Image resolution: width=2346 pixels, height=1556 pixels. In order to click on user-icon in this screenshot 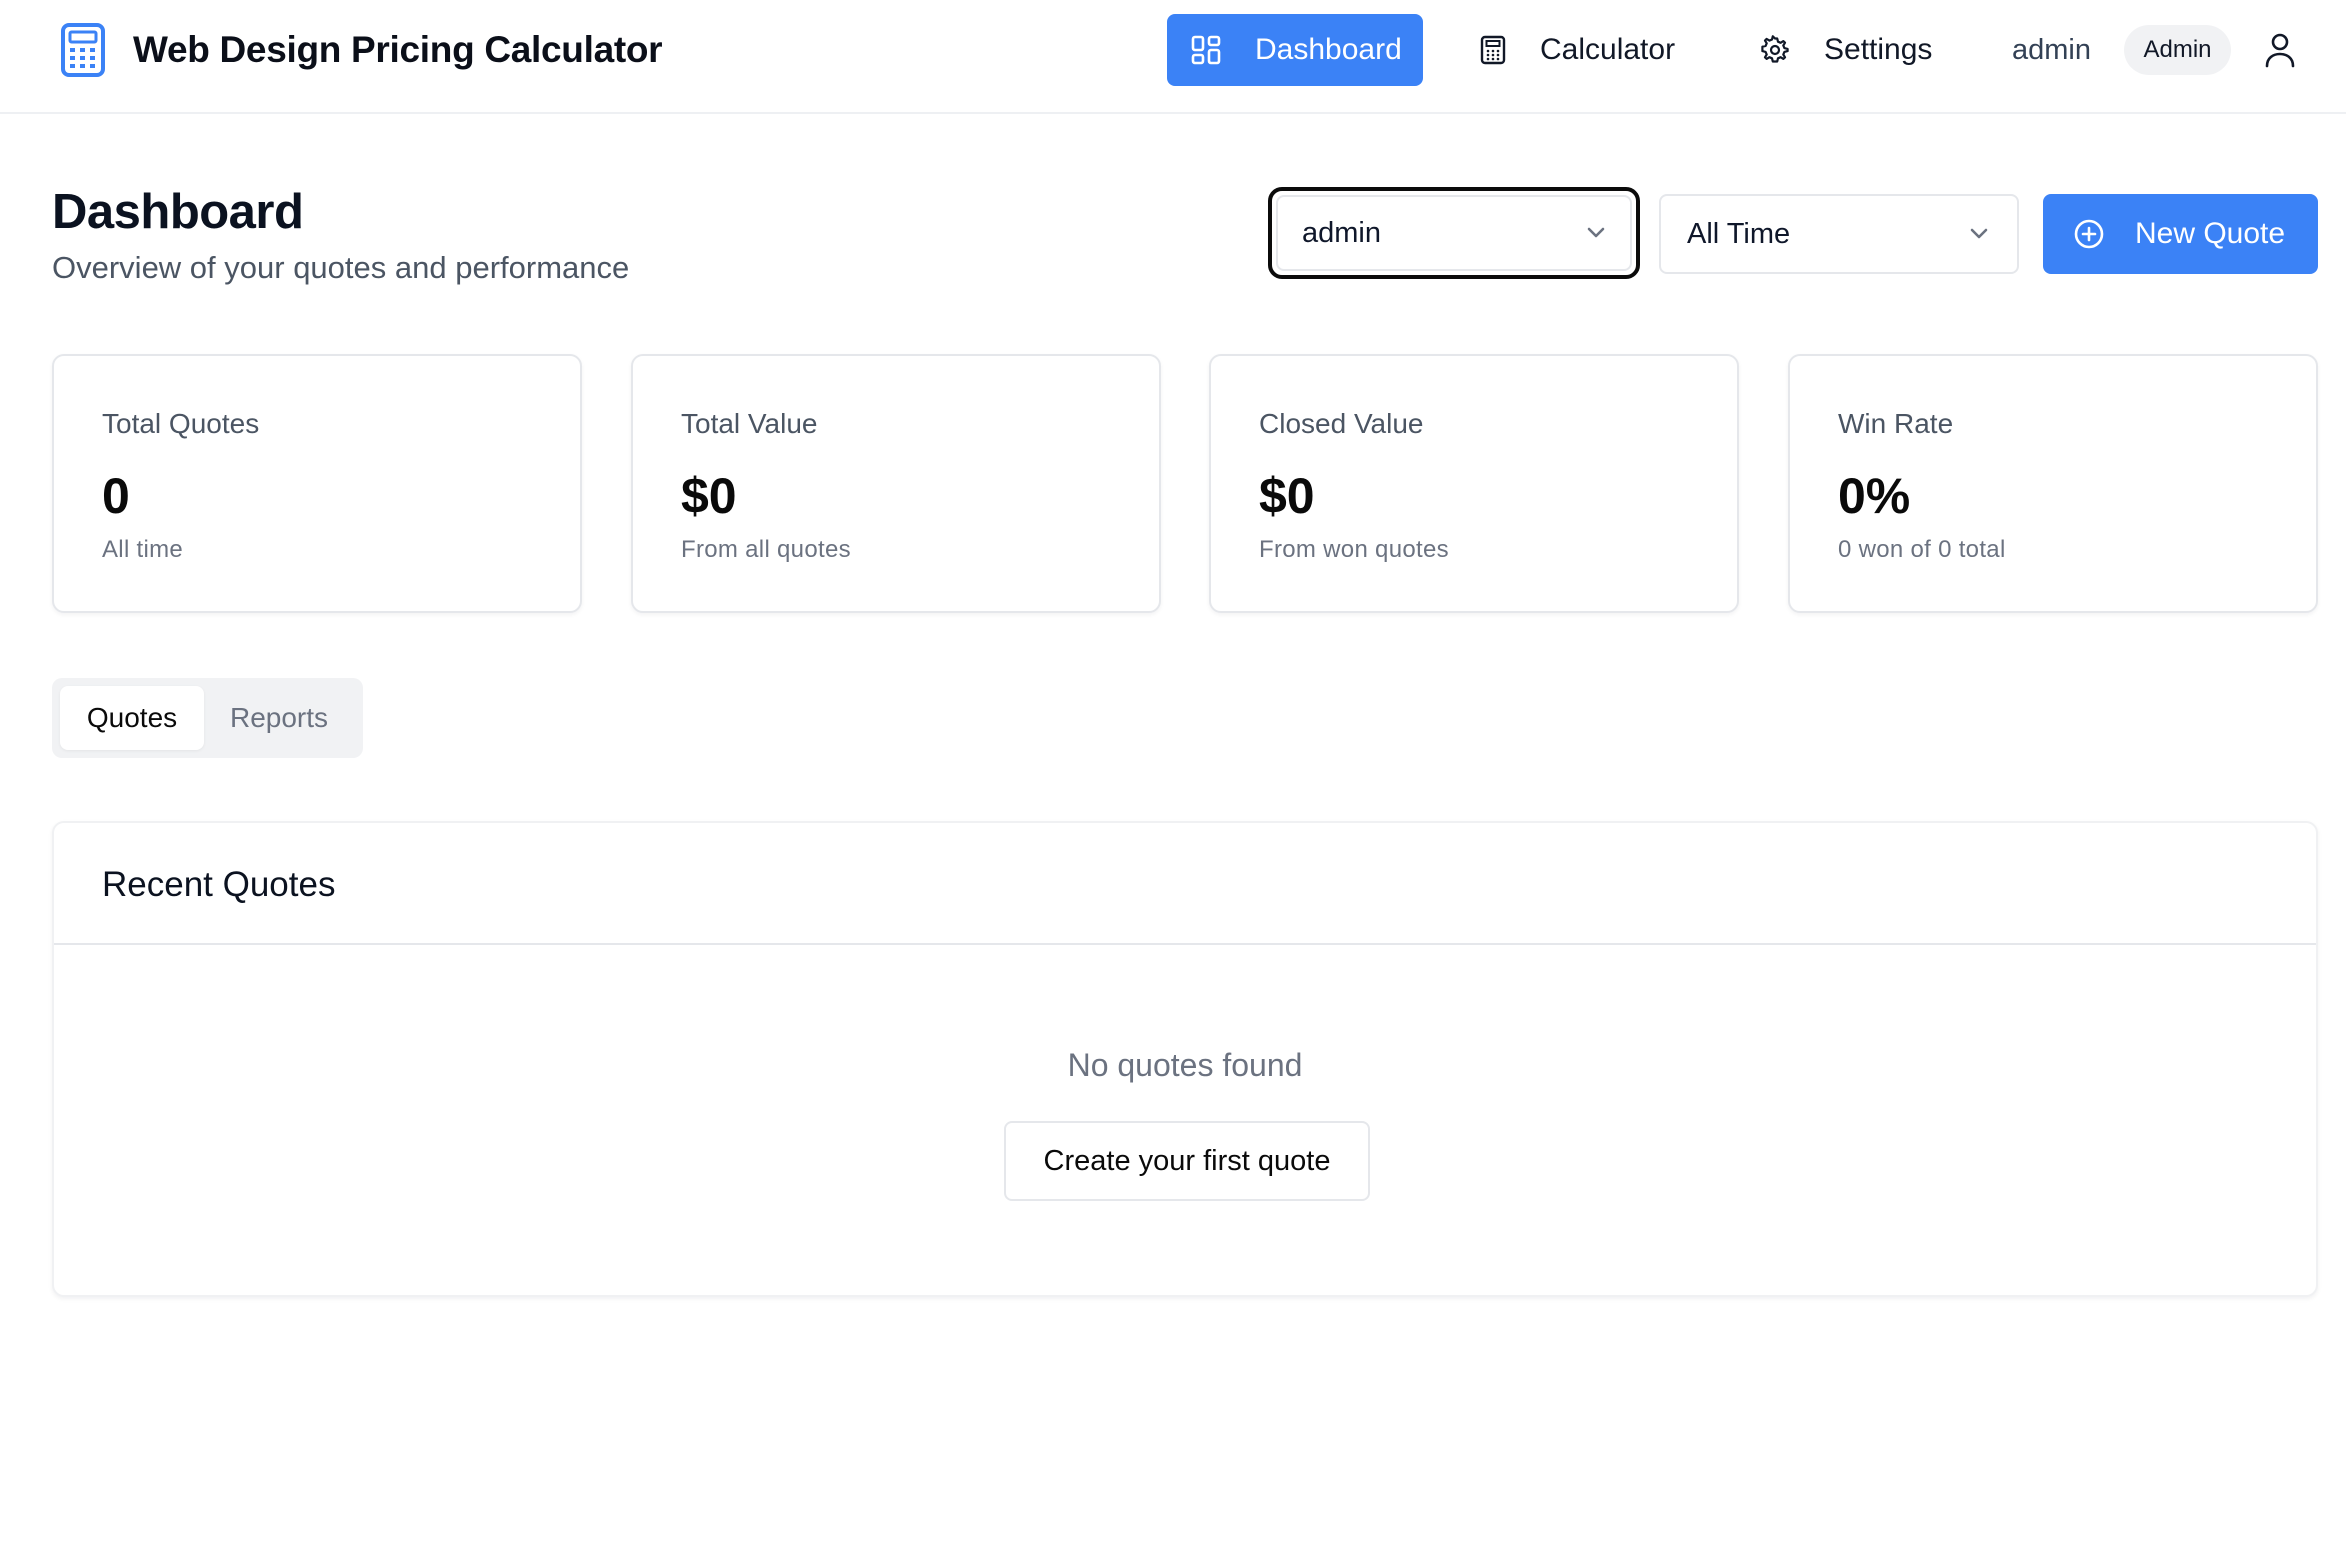, I will do `click(2280, 50)`.